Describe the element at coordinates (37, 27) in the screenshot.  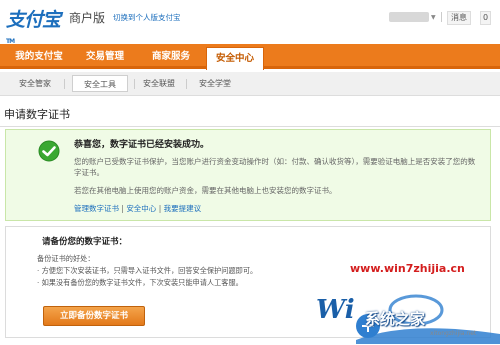
I see `alipay-logo: 支付宝TM` at that location.